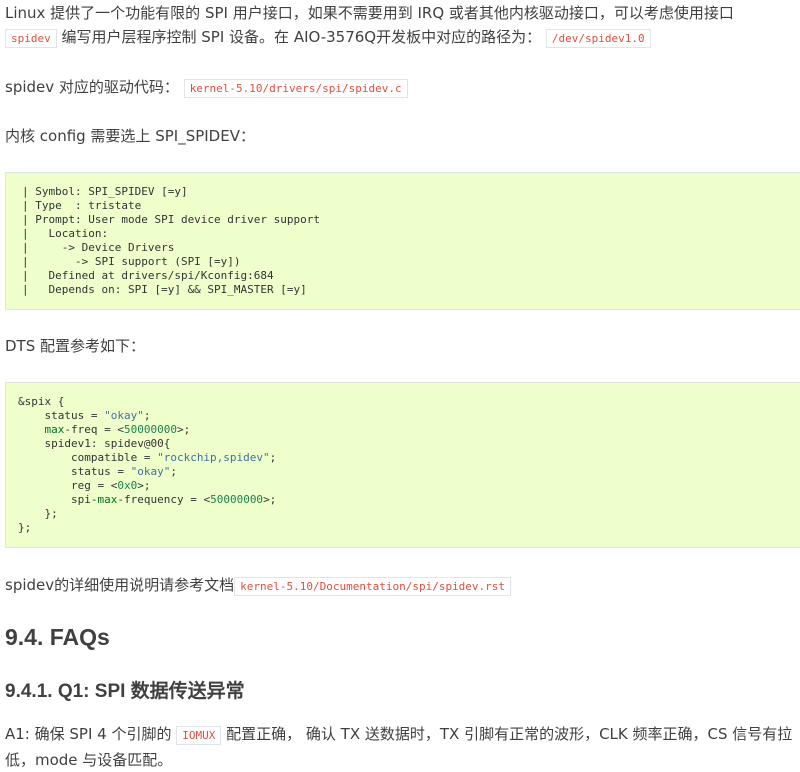 The height and width of the screenshot is (772, 800). What do you see at coordinates (41, 401) in the screenshot?
I see `dts-line: &spix {` at bounding box center [41, 401].